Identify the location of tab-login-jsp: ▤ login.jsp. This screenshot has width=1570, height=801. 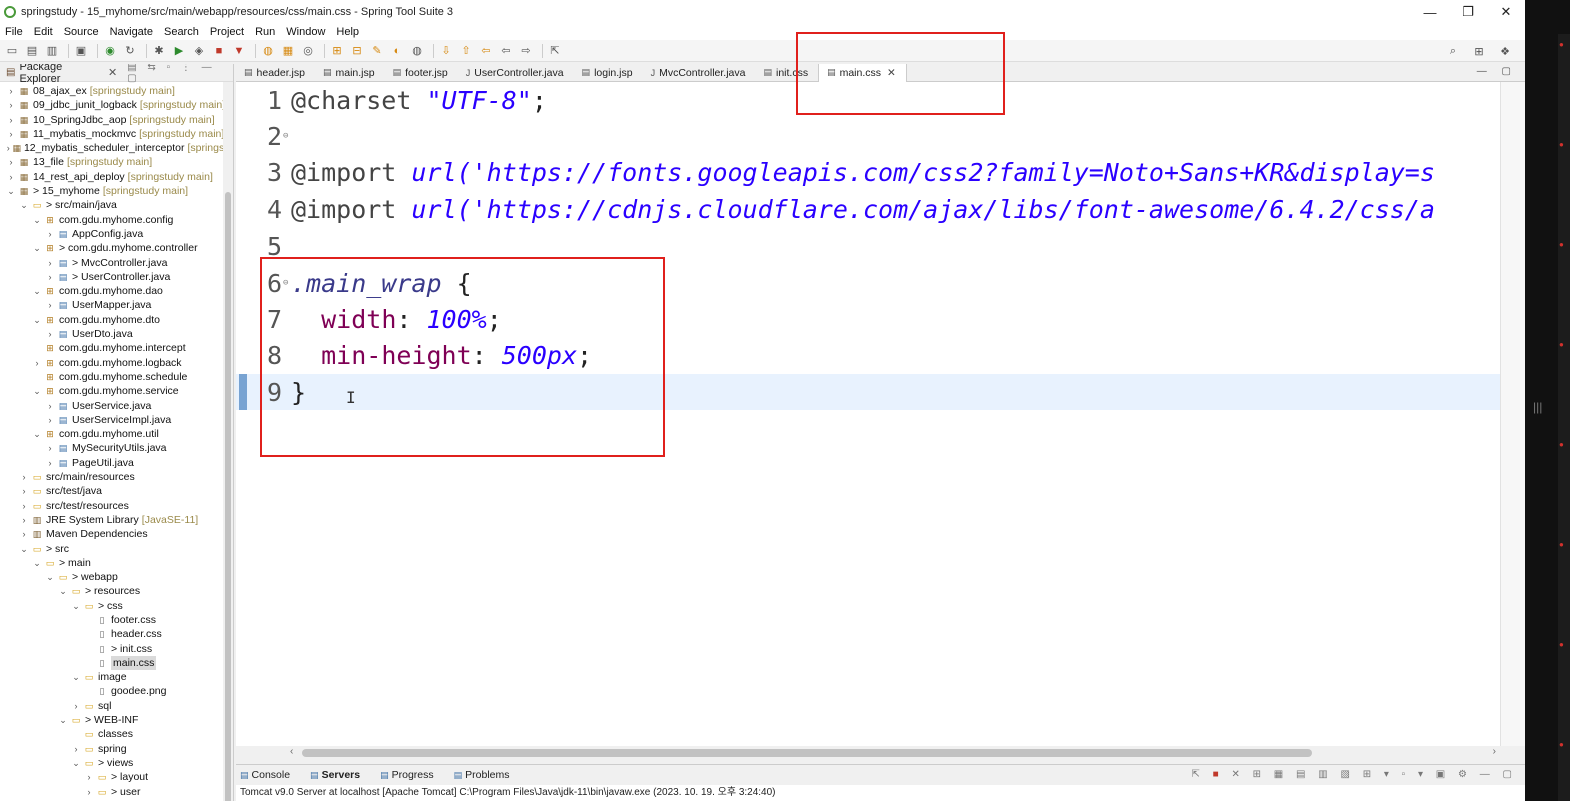
(608, 73).